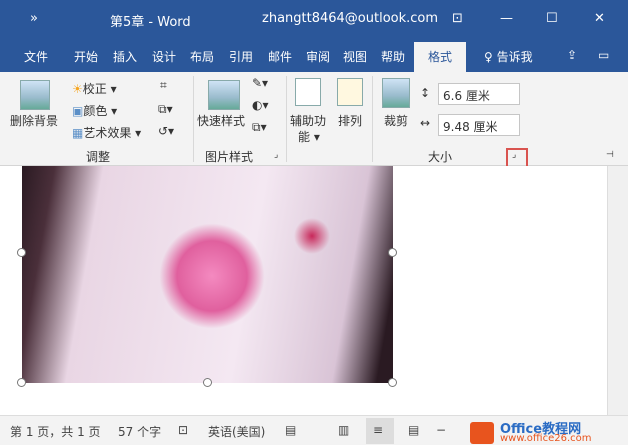  I want to click on share-icon: ⇪, so click(572, 55).